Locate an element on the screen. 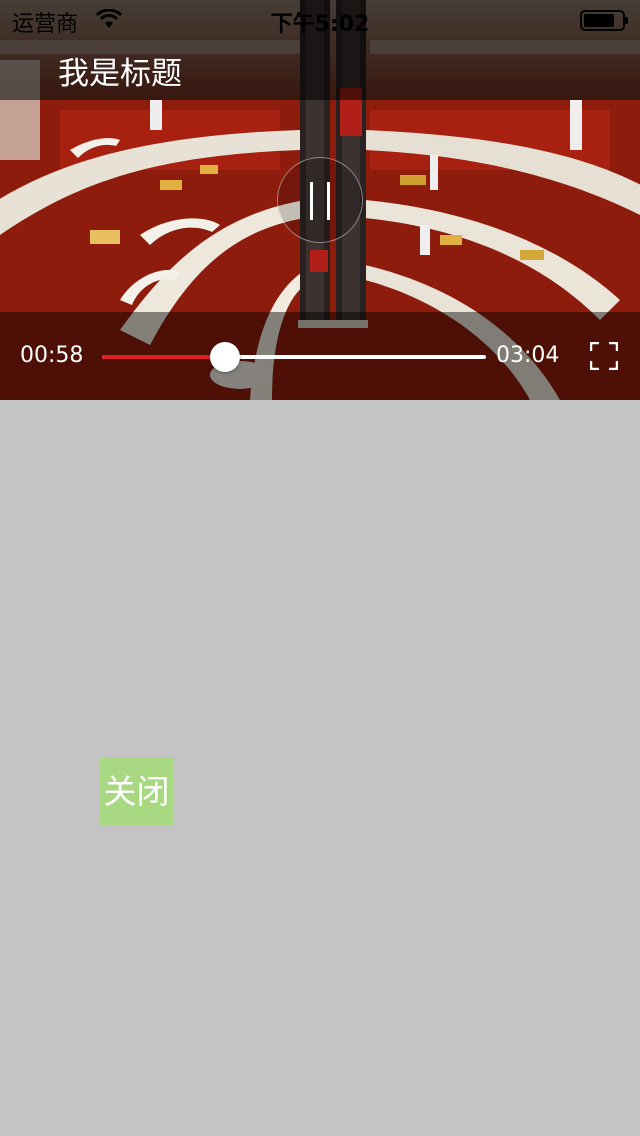 Image resolution: width=640 pixels, height=1136 pixels. status-bar: 运营商 下午5:02 is located at coordinates (320, 20).